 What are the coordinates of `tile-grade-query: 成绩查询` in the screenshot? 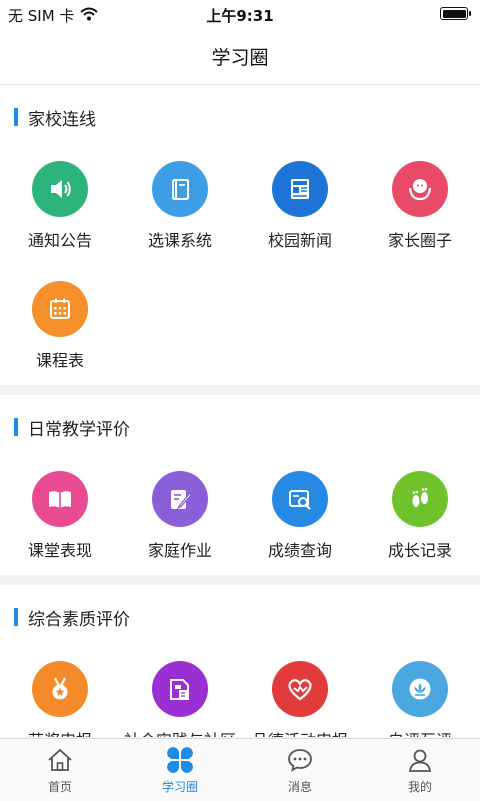 It's located at (300, 526).